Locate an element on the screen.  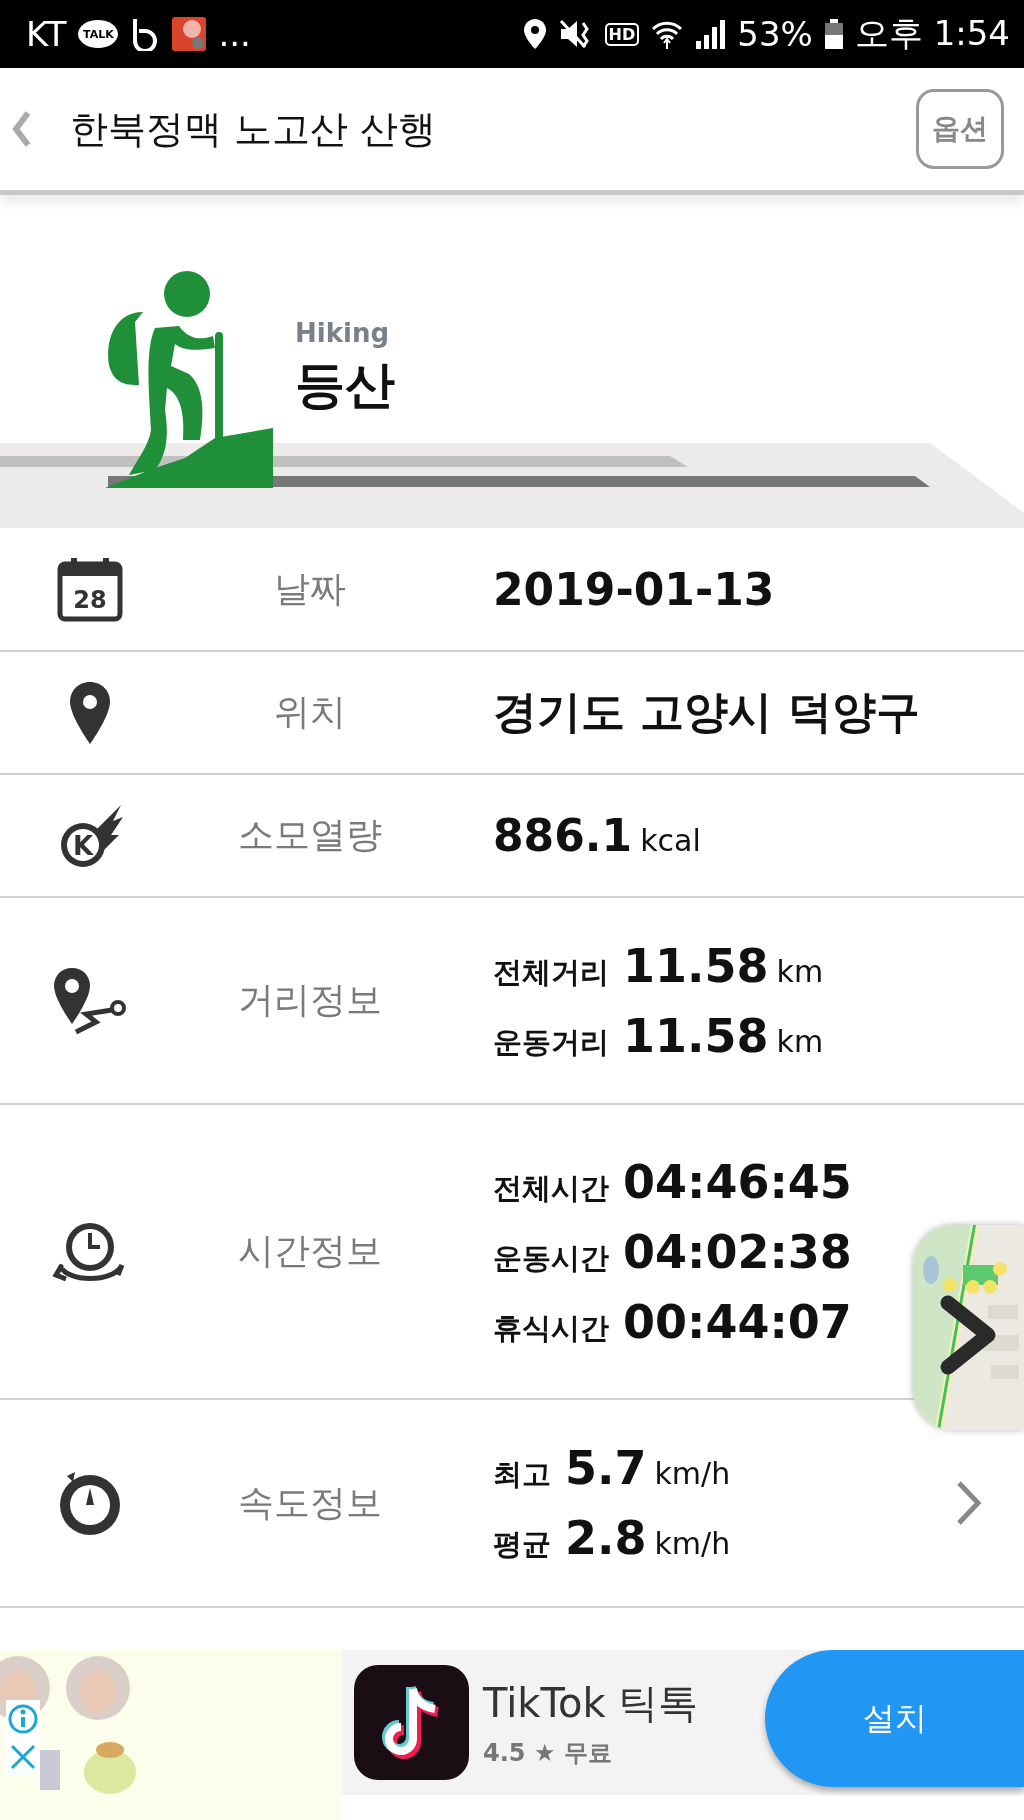
wifi-icon is located at coordinates (667, 34).